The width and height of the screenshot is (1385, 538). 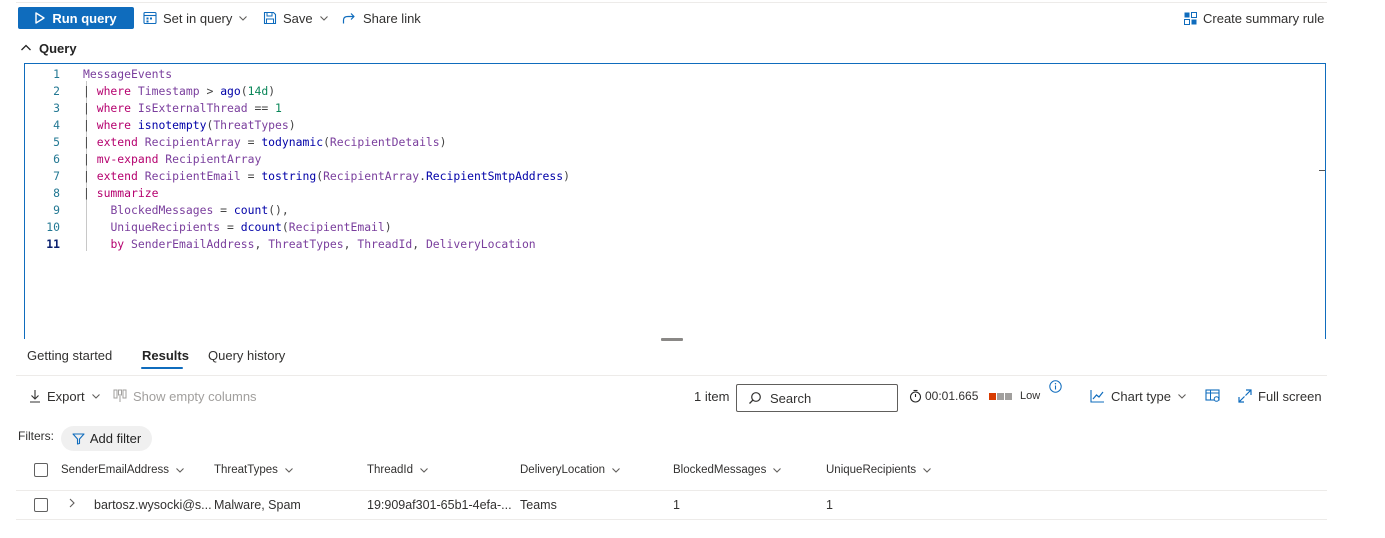 What do you see at coordinates (56, 91) in the screenshot?
I see `line-number: 2` at bounding box center [56, 91].